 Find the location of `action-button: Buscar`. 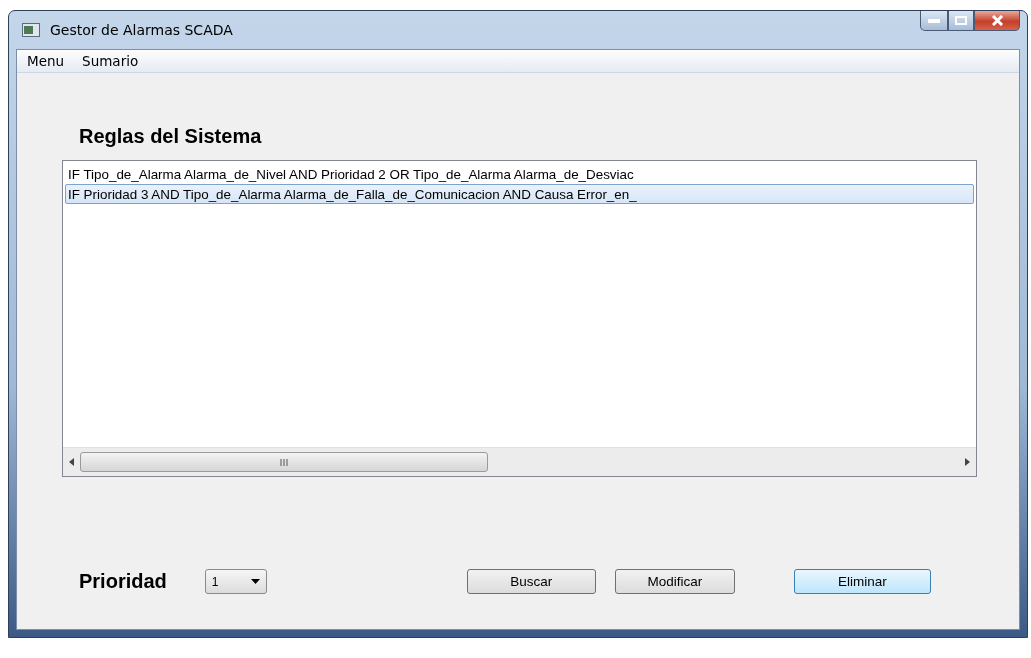

action-button: Buscar is located at coordinates (531, 581).